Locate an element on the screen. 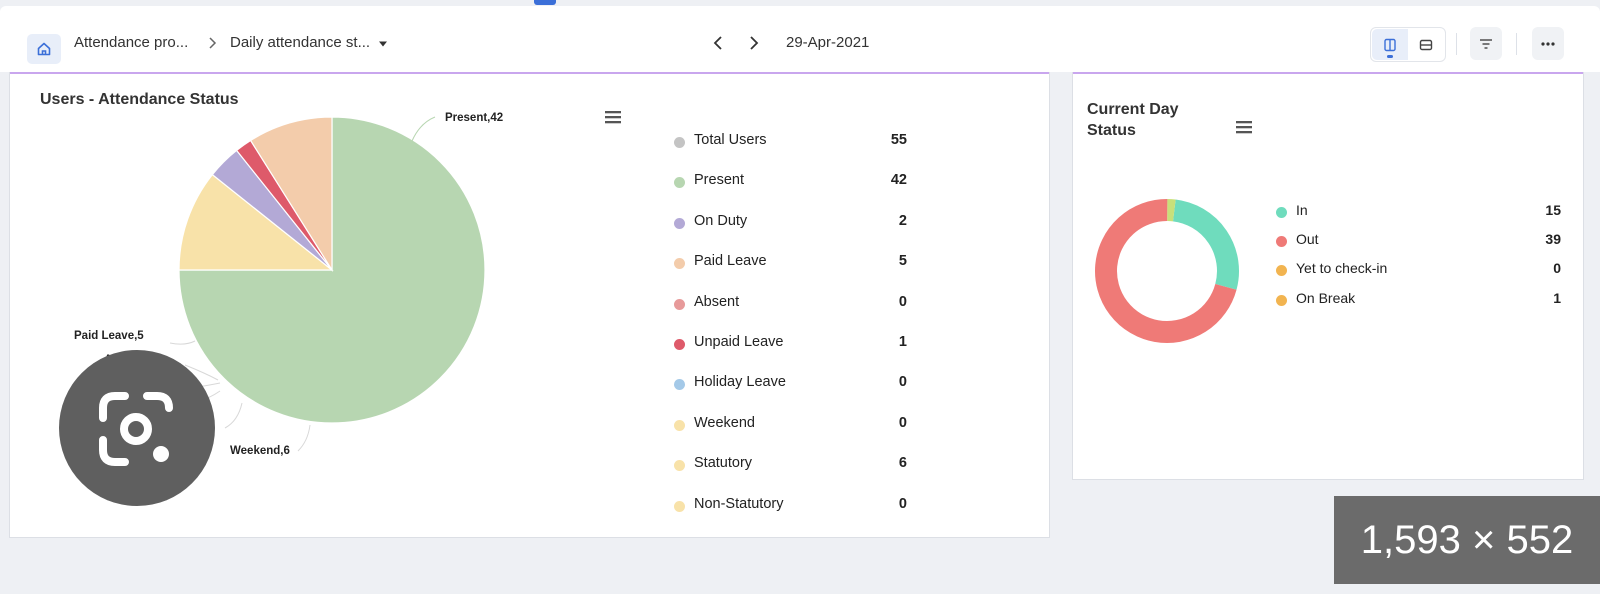  row-layout-icon is located at coordinates (1426, 44).